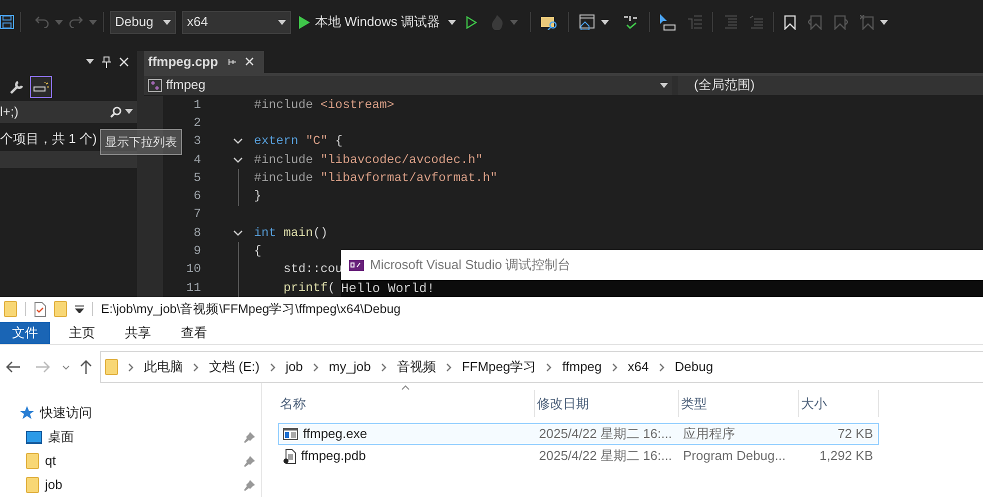  What do you see at coordinates (197, 105) in the screenshot?
I see `line-number: 1` at bounding box center [197, 105].